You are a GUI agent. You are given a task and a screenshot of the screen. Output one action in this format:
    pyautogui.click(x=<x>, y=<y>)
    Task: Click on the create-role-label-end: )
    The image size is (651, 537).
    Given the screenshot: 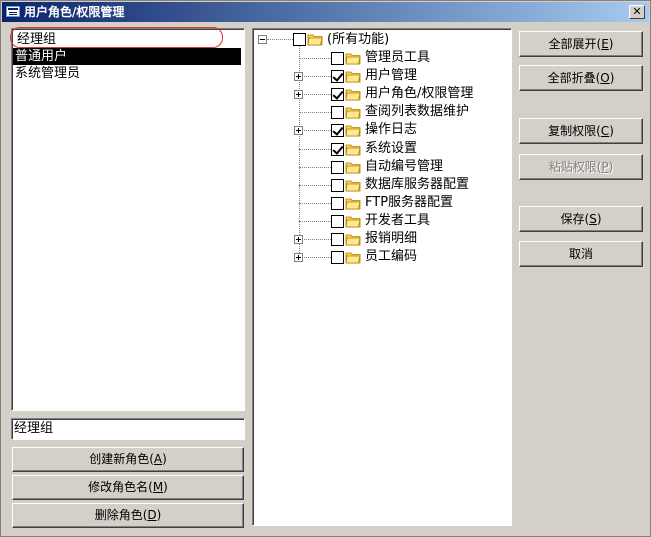 What is the action you would take?
    pyautogui.click(x=164, y=459)
    